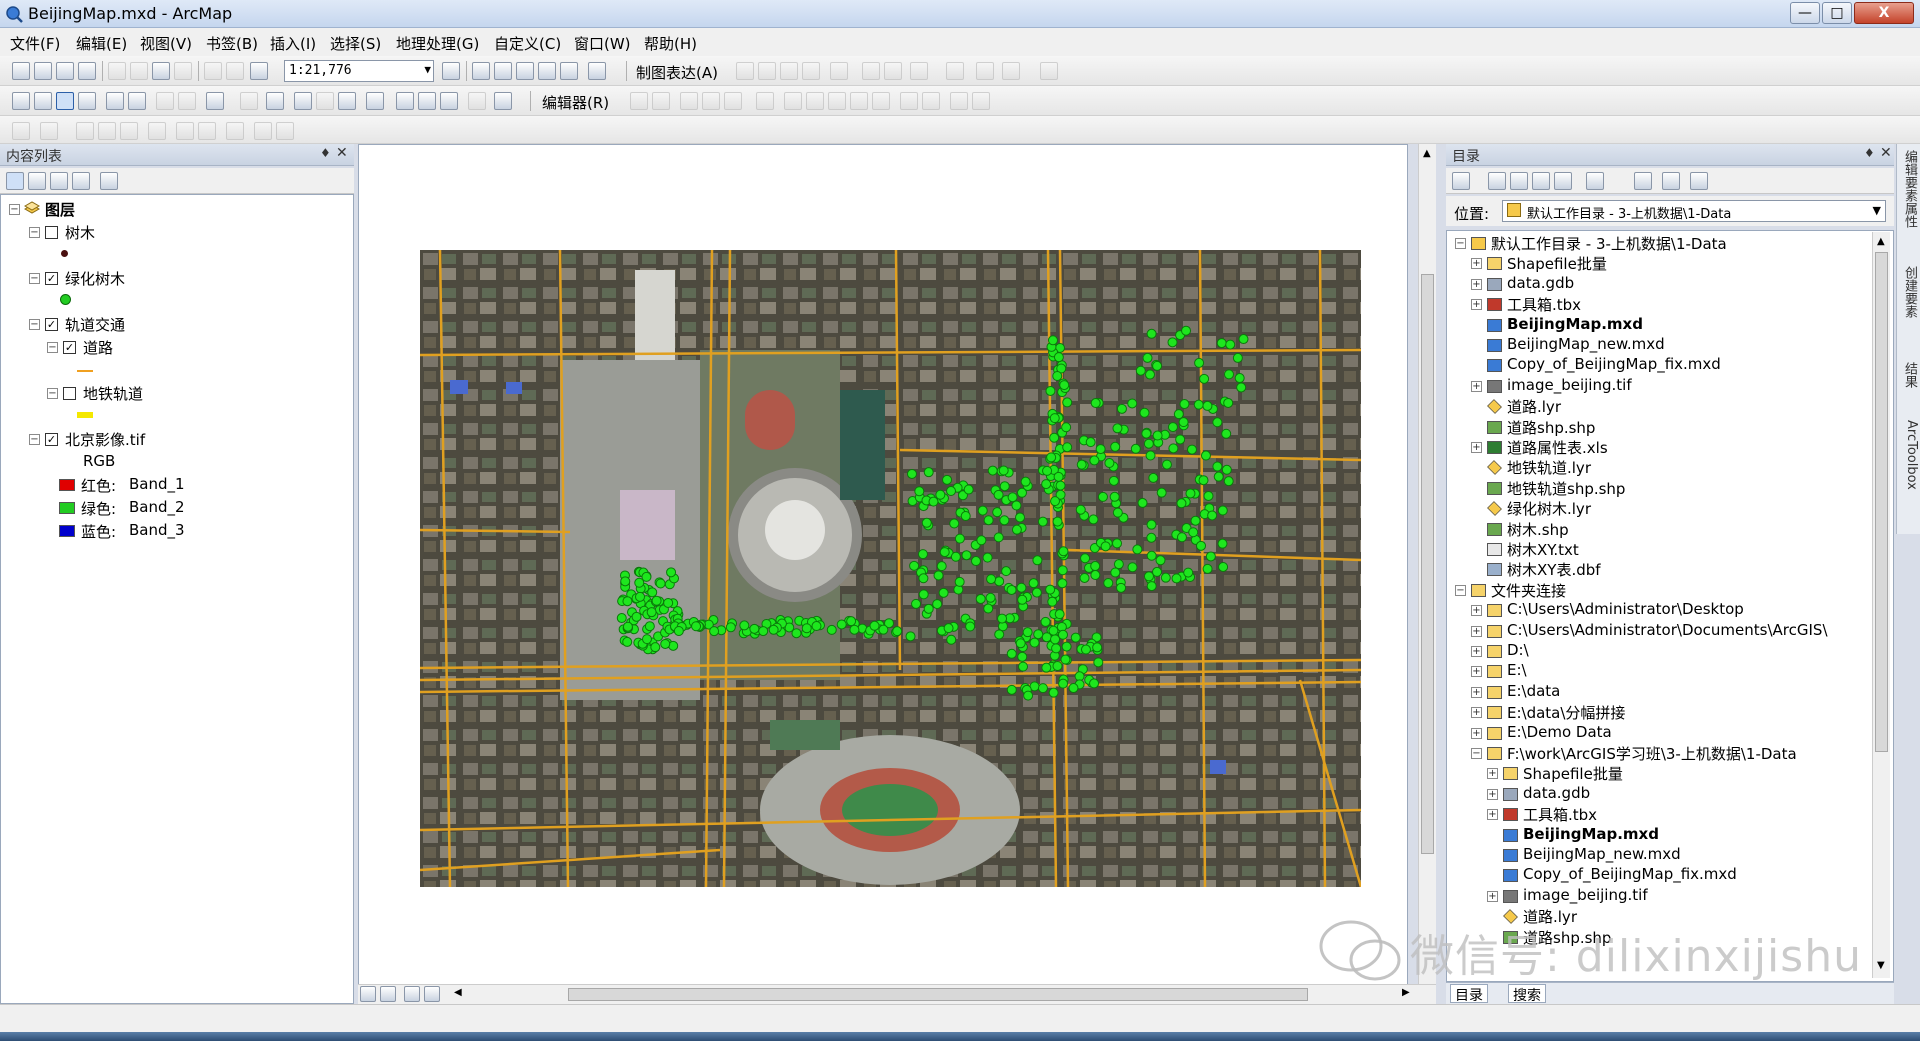  I want to click on fixed-zoom-in-icon, so click(115, 101).